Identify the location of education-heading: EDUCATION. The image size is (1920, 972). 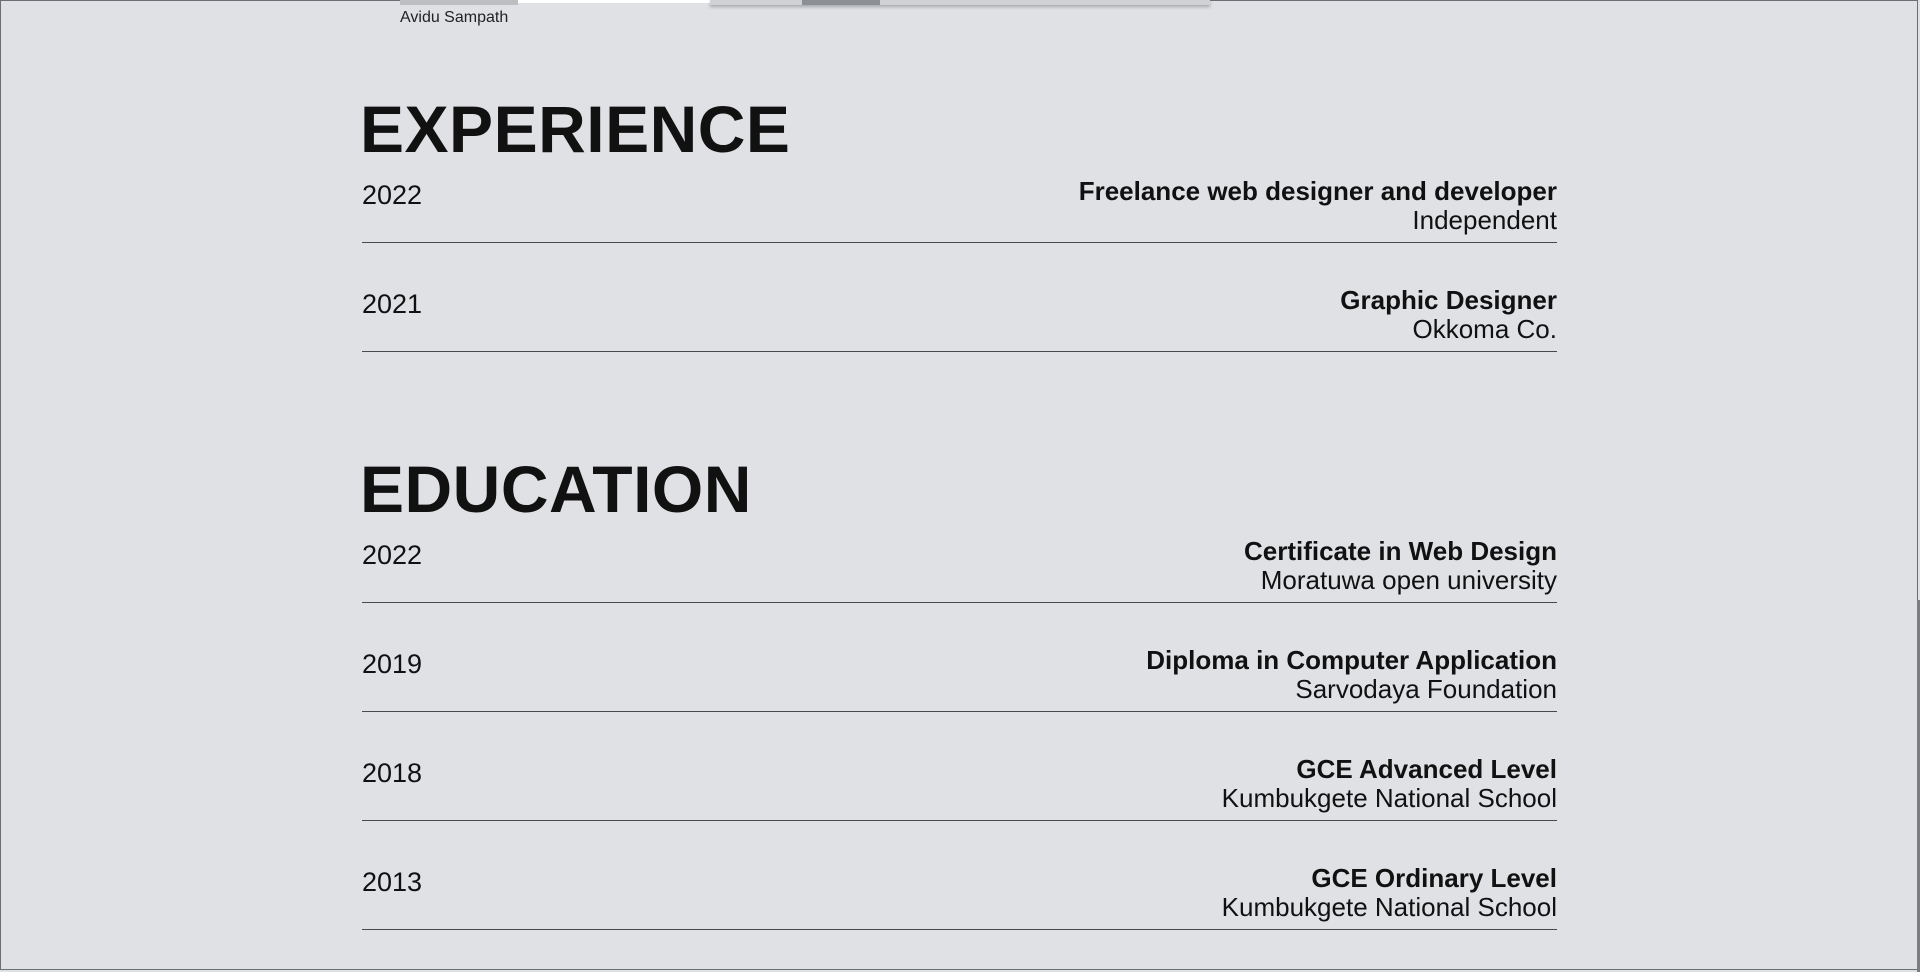
(556, 489).